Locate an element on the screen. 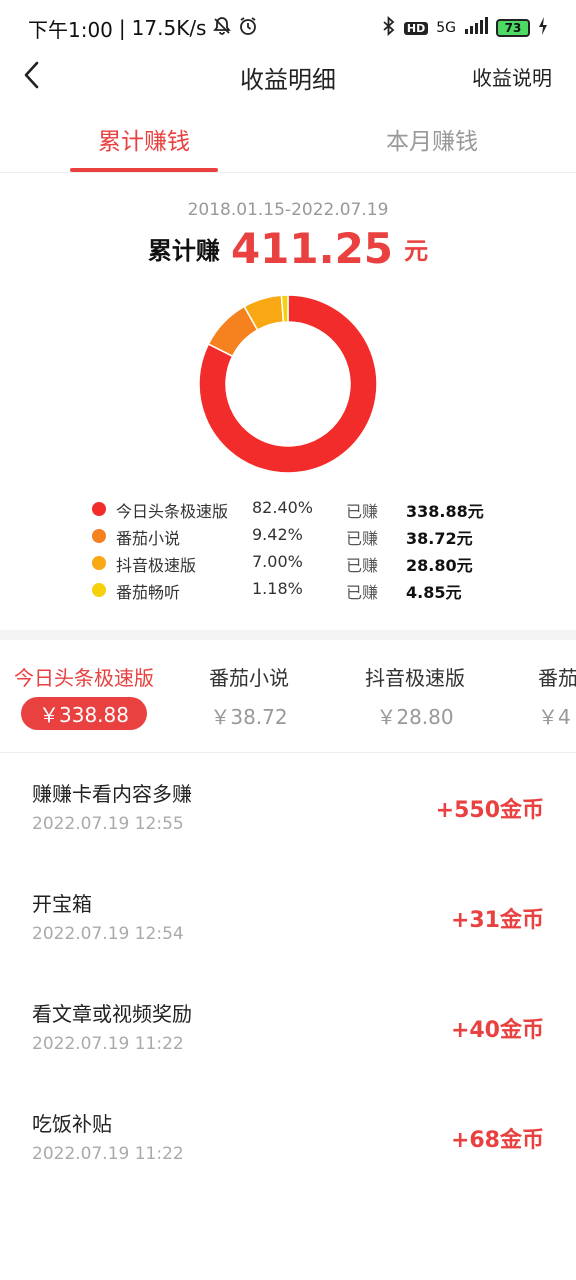  legend-percent: 82.40% is located at coordinates (283, 507).